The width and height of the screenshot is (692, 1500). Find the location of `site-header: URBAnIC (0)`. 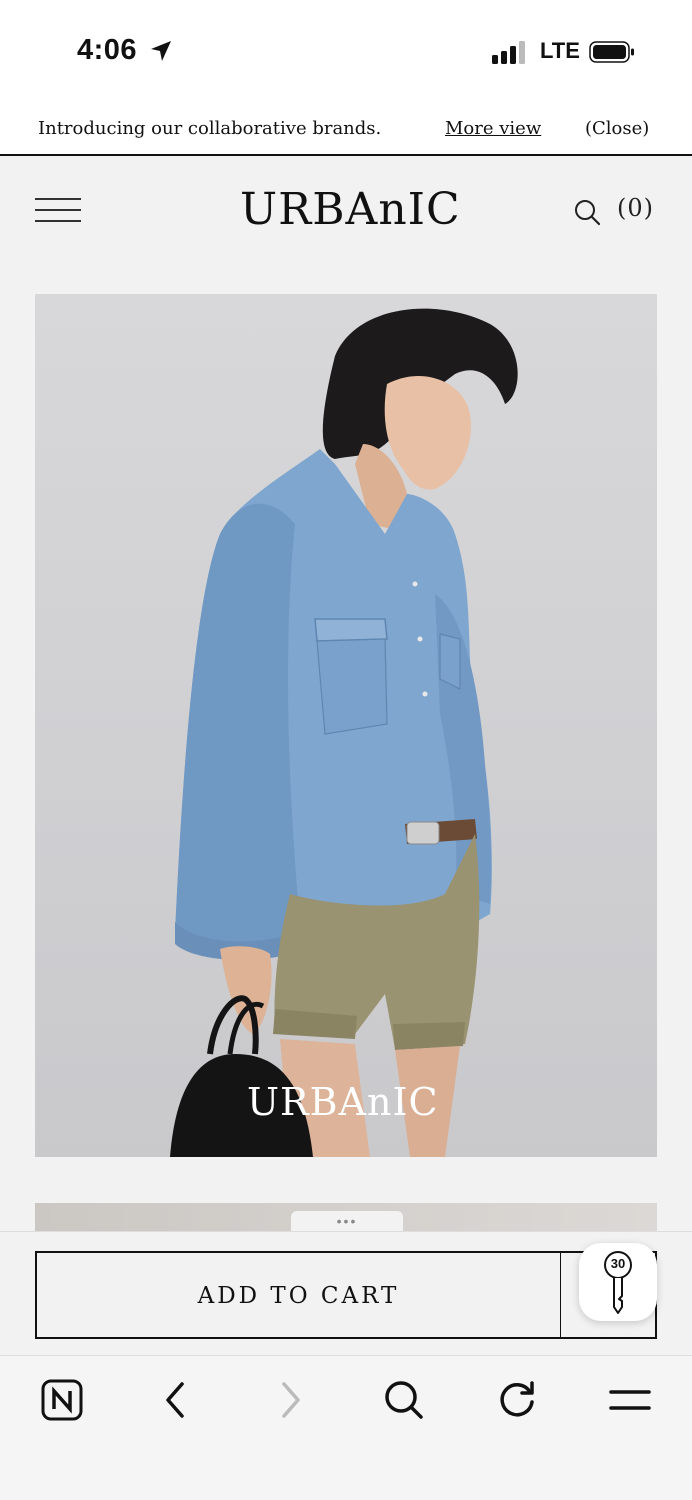

site-header: URBAnIC (0) is located at coordinates (346, 211).